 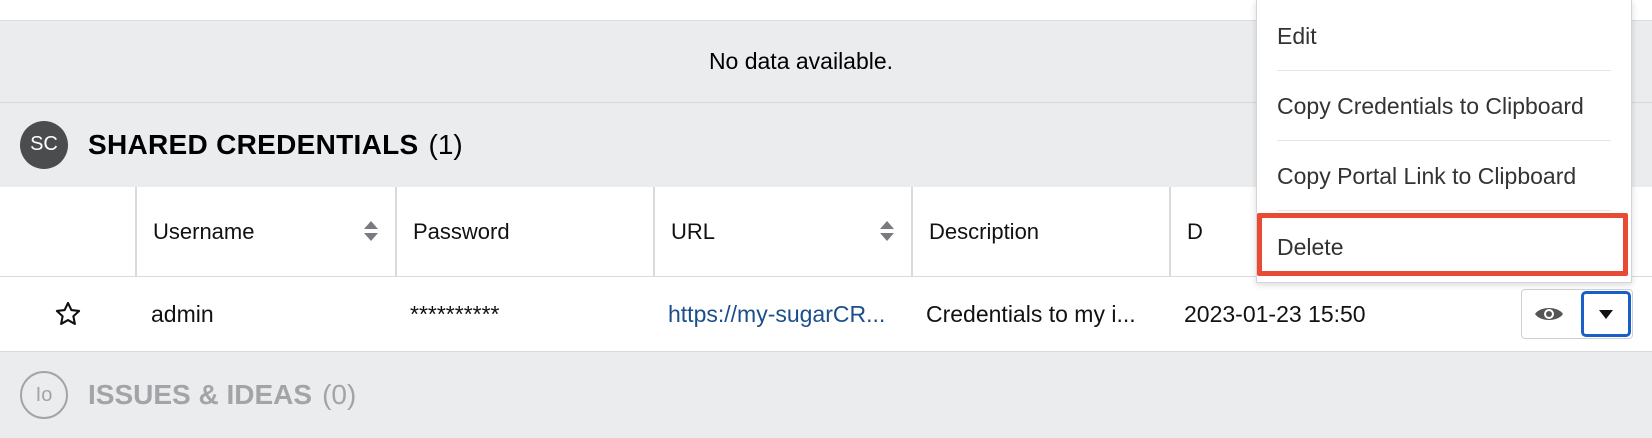 I want to click on favorite-star, so click(x=68, y=314).